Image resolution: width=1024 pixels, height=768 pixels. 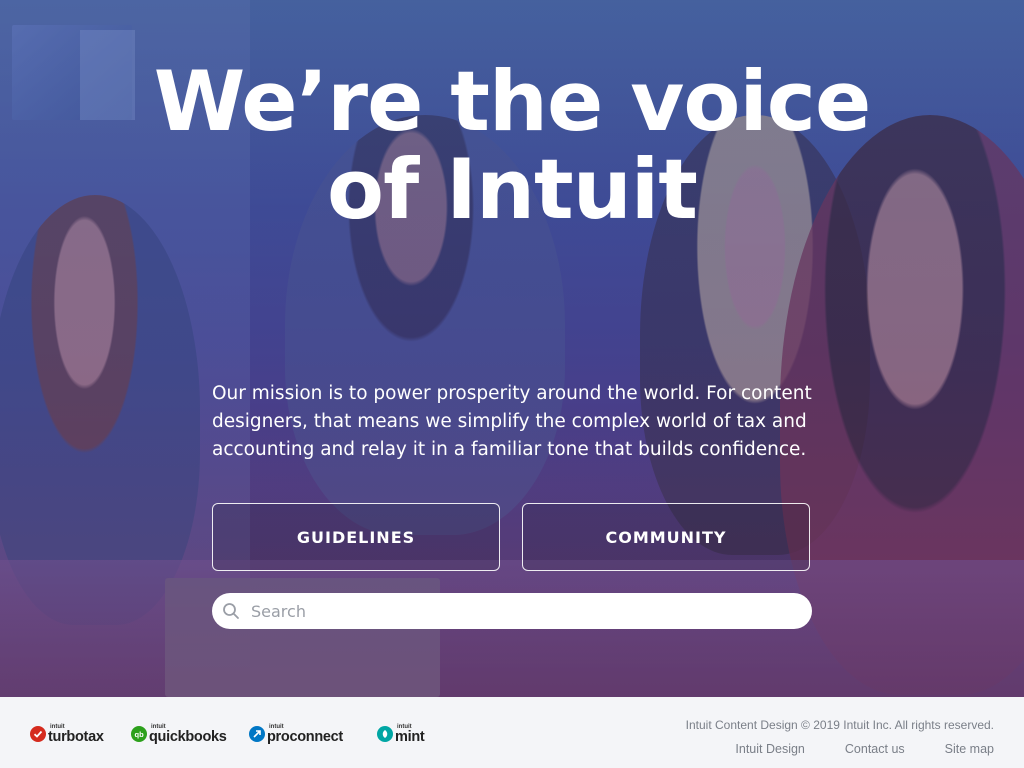 What do you see at coordinates (305, 736) in the screenshot?
I see `brand-name-proconnect: proconnect` at bounding box center [305, 736].